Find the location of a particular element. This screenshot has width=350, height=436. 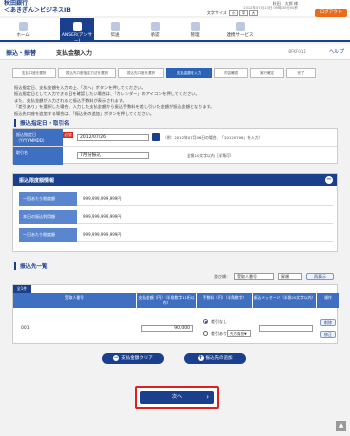

record-count: 全1件 is located at coordinates (22, 289).